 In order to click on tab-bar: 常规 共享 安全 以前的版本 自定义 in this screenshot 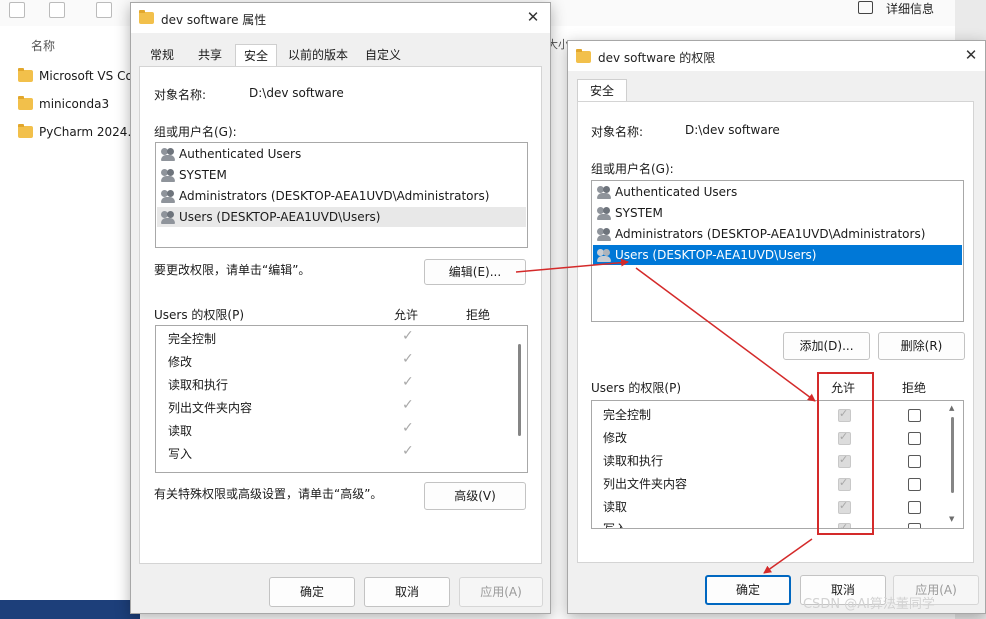, I will do `click(340, 55)`.